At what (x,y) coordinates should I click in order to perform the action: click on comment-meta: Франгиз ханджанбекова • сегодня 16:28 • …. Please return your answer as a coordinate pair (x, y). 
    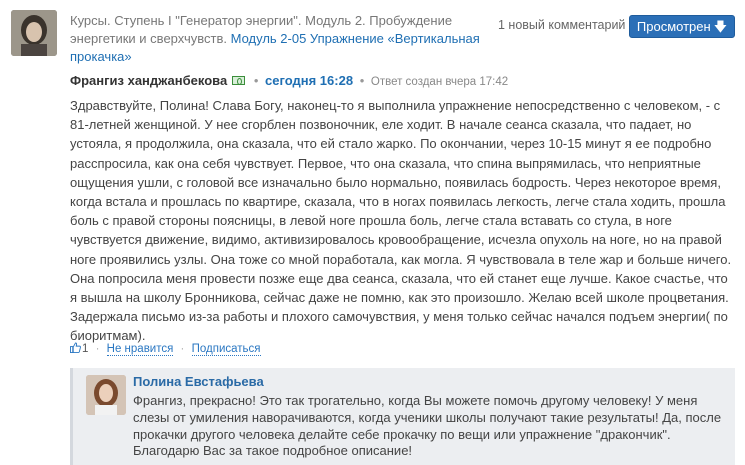
    Looking at the image, I should click on (289, 81).